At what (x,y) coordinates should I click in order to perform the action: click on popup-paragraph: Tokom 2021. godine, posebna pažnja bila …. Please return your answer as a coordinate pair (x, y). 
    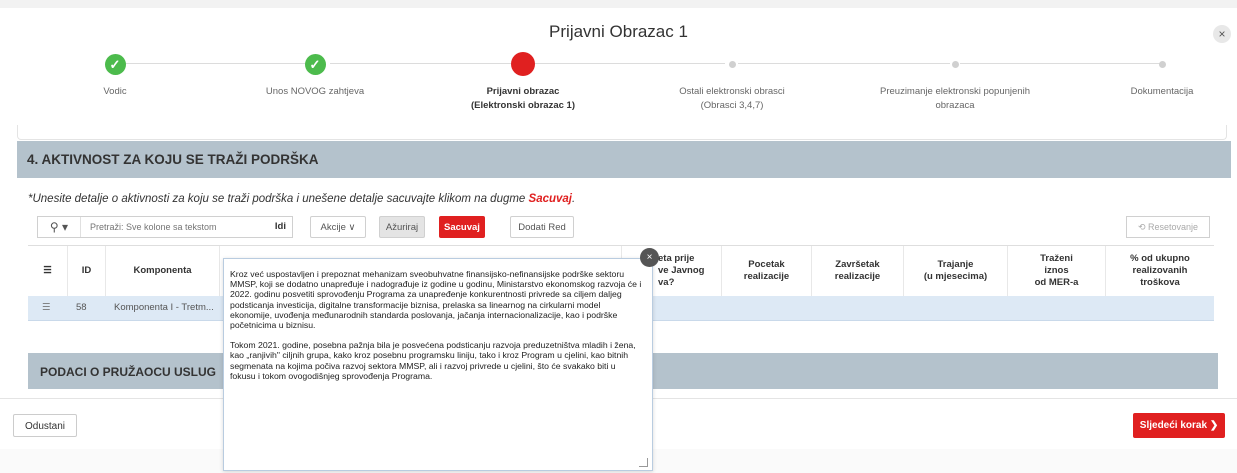
    Looking at the image, I should click on (433, 360).